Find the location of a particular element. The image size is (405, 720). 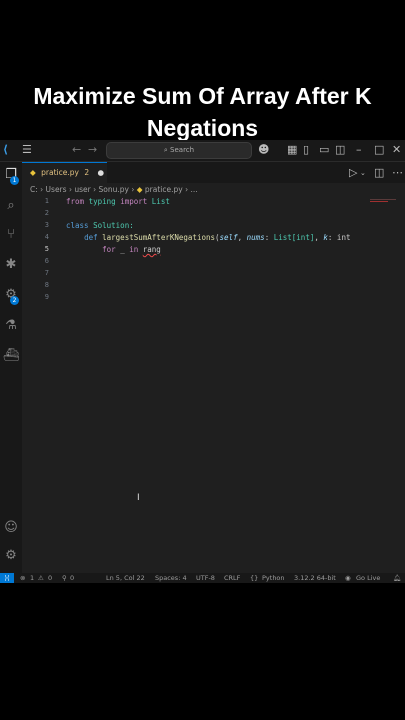

line-number-active: 5 is located at coordinates (46, 249).